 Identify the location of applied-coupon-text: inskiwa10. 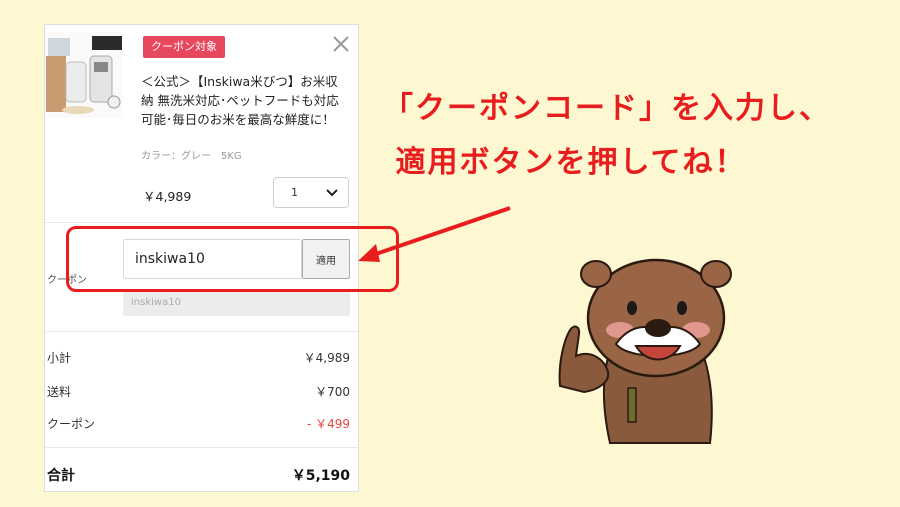
(236, 303).